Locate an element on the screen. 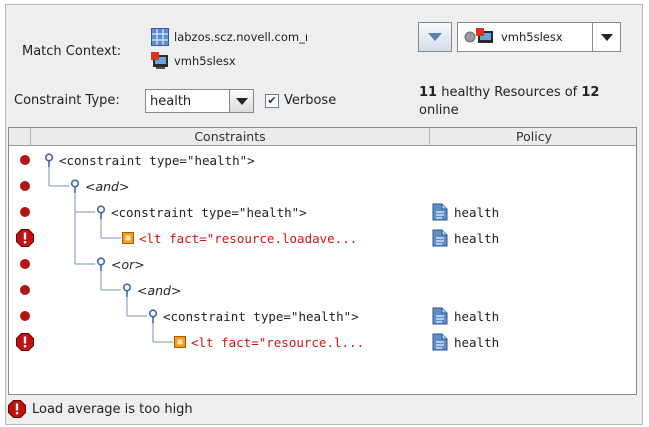 Image resolution: width=649 pixels, height=427 pixels. table-header: Constraints Policy is located at coordinates (322, 137).